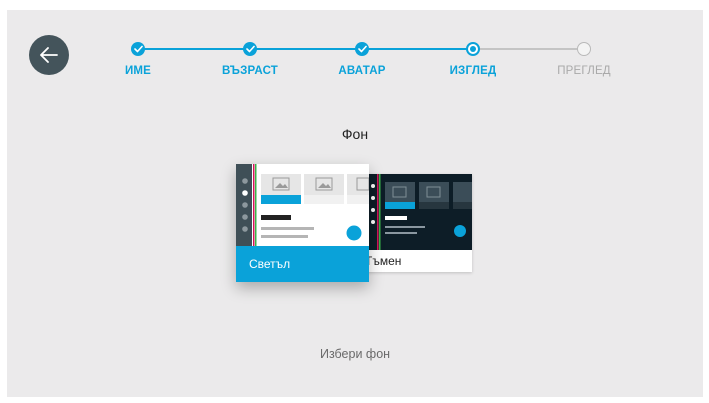  I want to click on step-label-age: ВЪЗРАСТ, so click(250, 71).